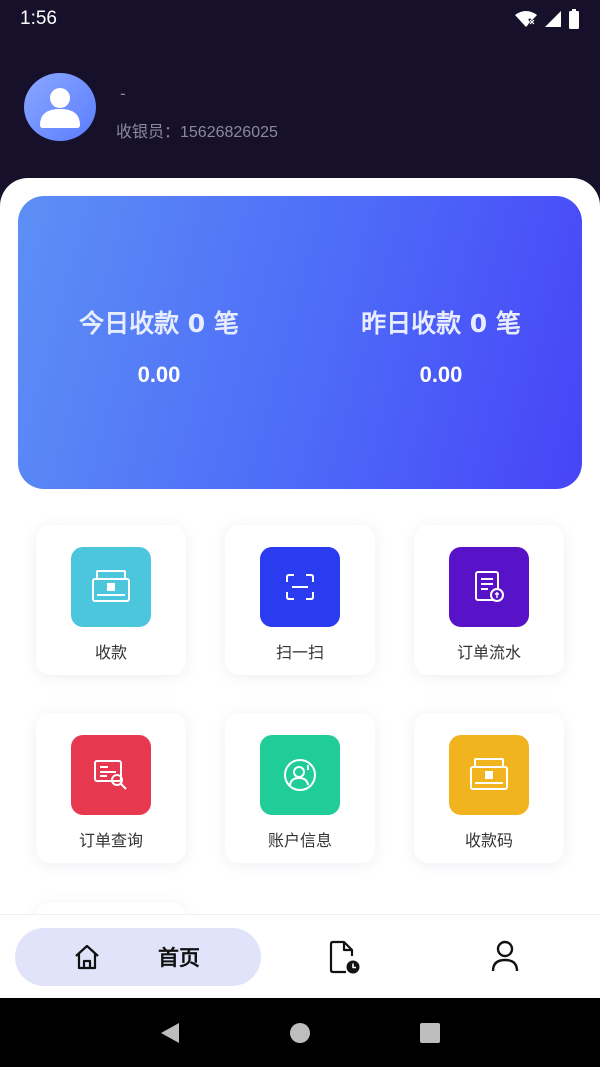 The width and height of the screenshot is (600, 1067). I want to click on today-label: 今日收款 0 笔, so click(159, 323).